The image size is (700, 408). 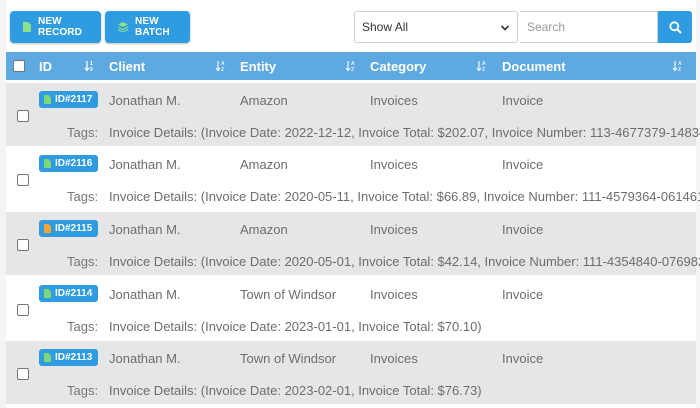 I want to click on search-icon, so click(x=675, y=27).